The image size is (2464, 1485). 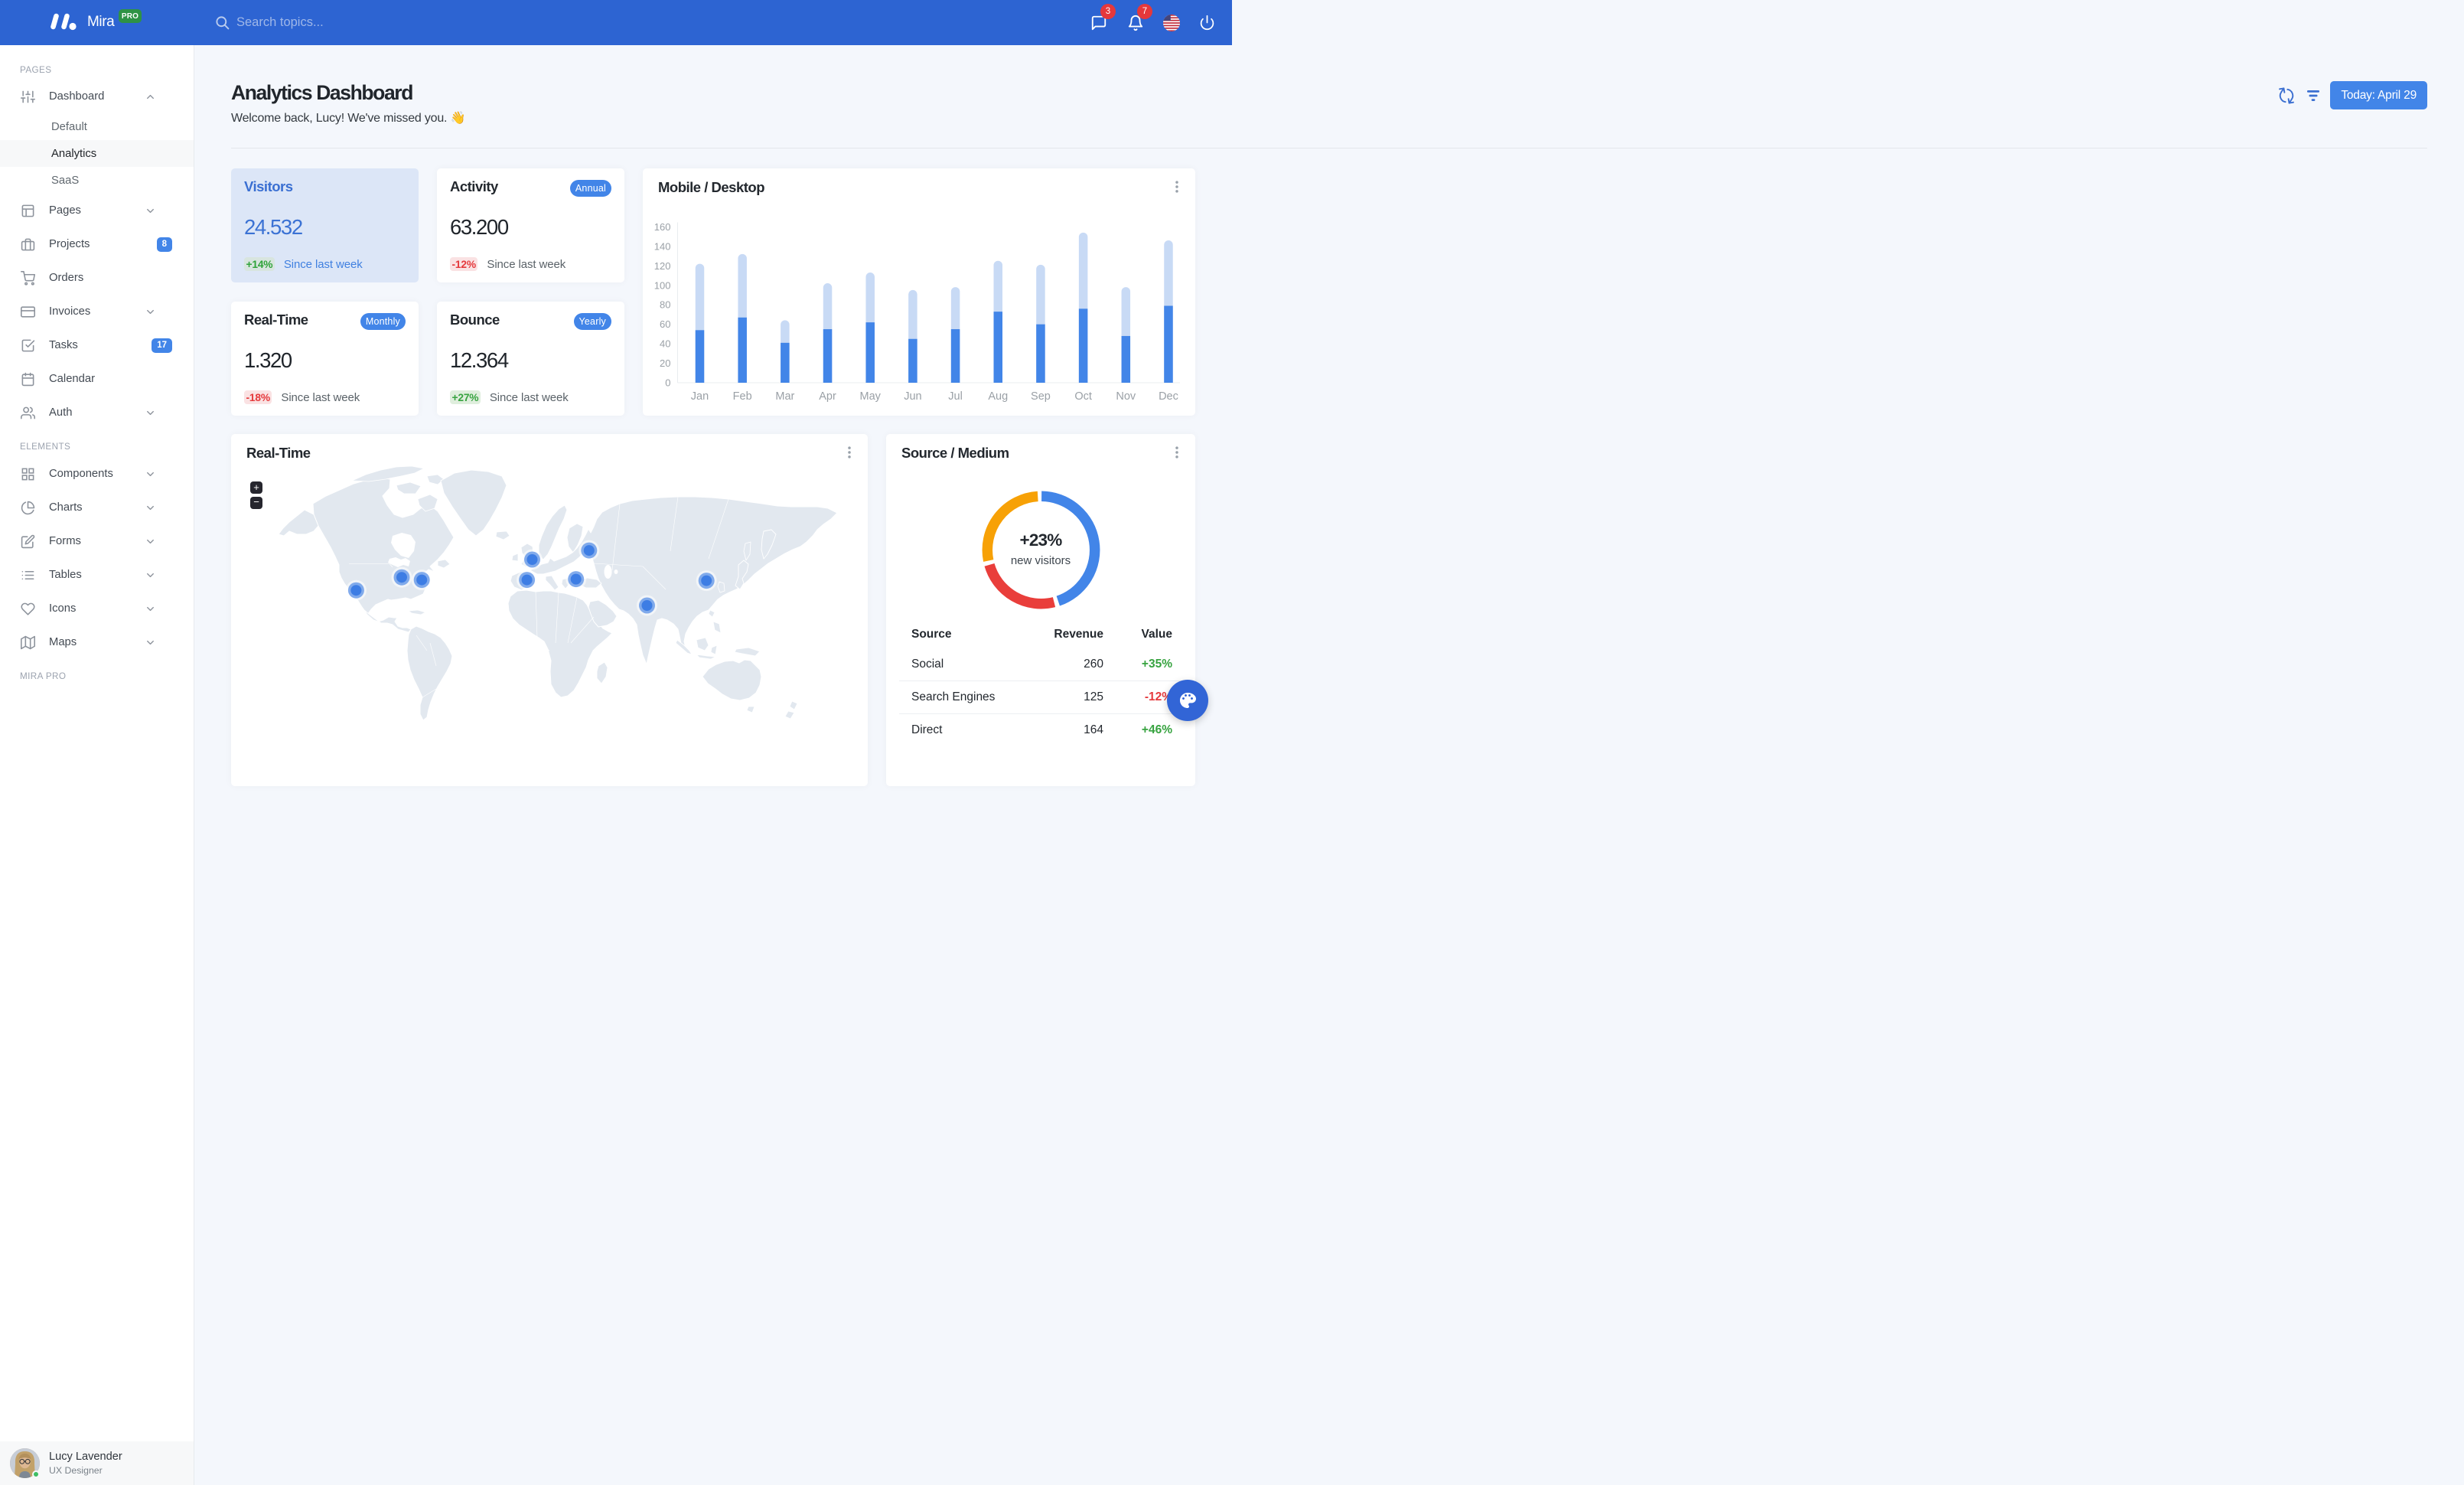 What do you see at coordinates (827, 396) in the screenshot?
I see `svg-text: Apr` at bounding box center [827, 396].